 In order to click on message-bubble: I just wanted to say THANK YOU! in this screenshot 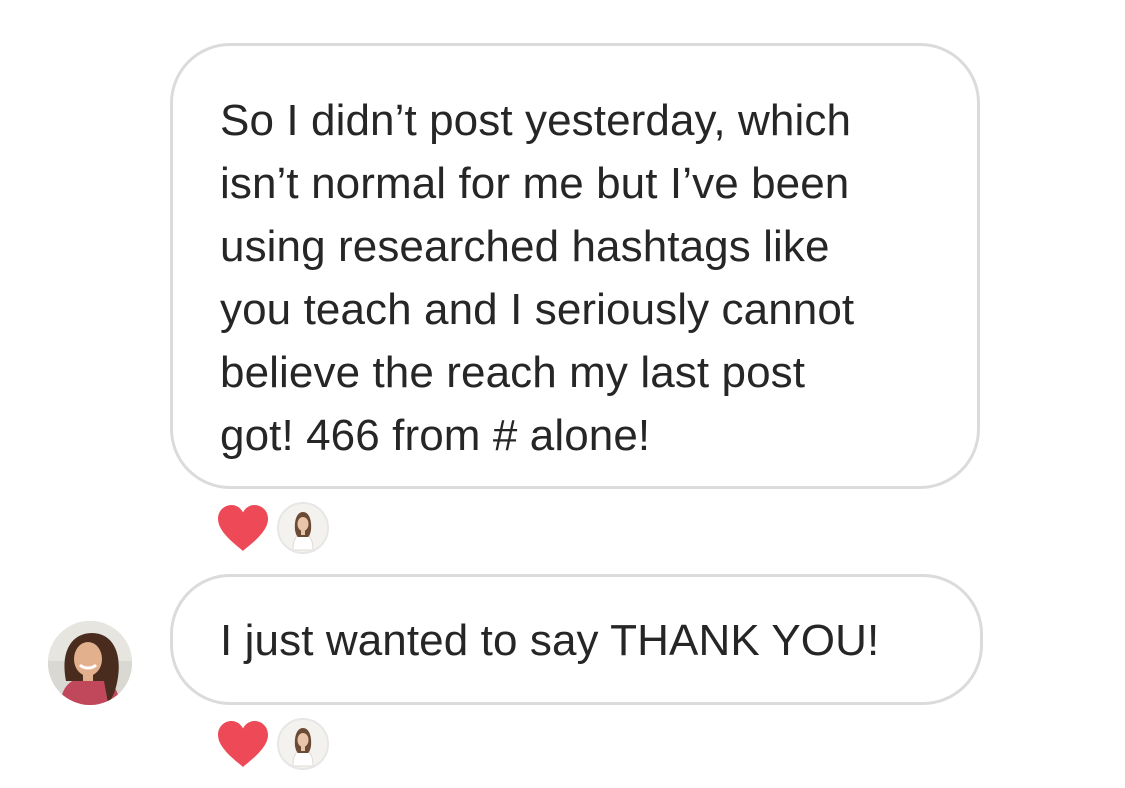, I will do `click(576, 639)`.